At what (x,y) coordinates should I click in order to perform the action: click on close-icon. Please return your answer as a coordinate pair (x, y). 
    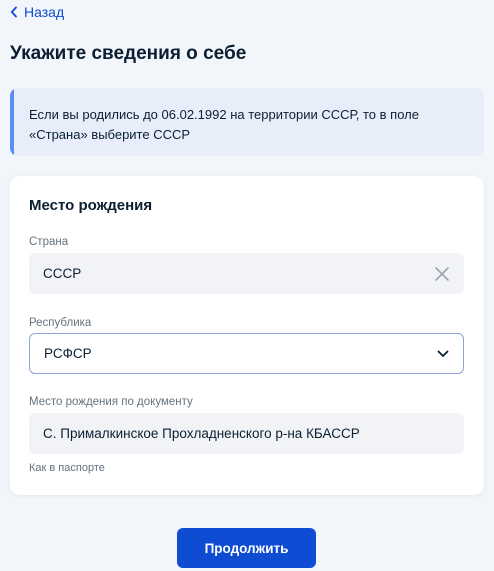
    Looking at the image, I should click on (442, 274).